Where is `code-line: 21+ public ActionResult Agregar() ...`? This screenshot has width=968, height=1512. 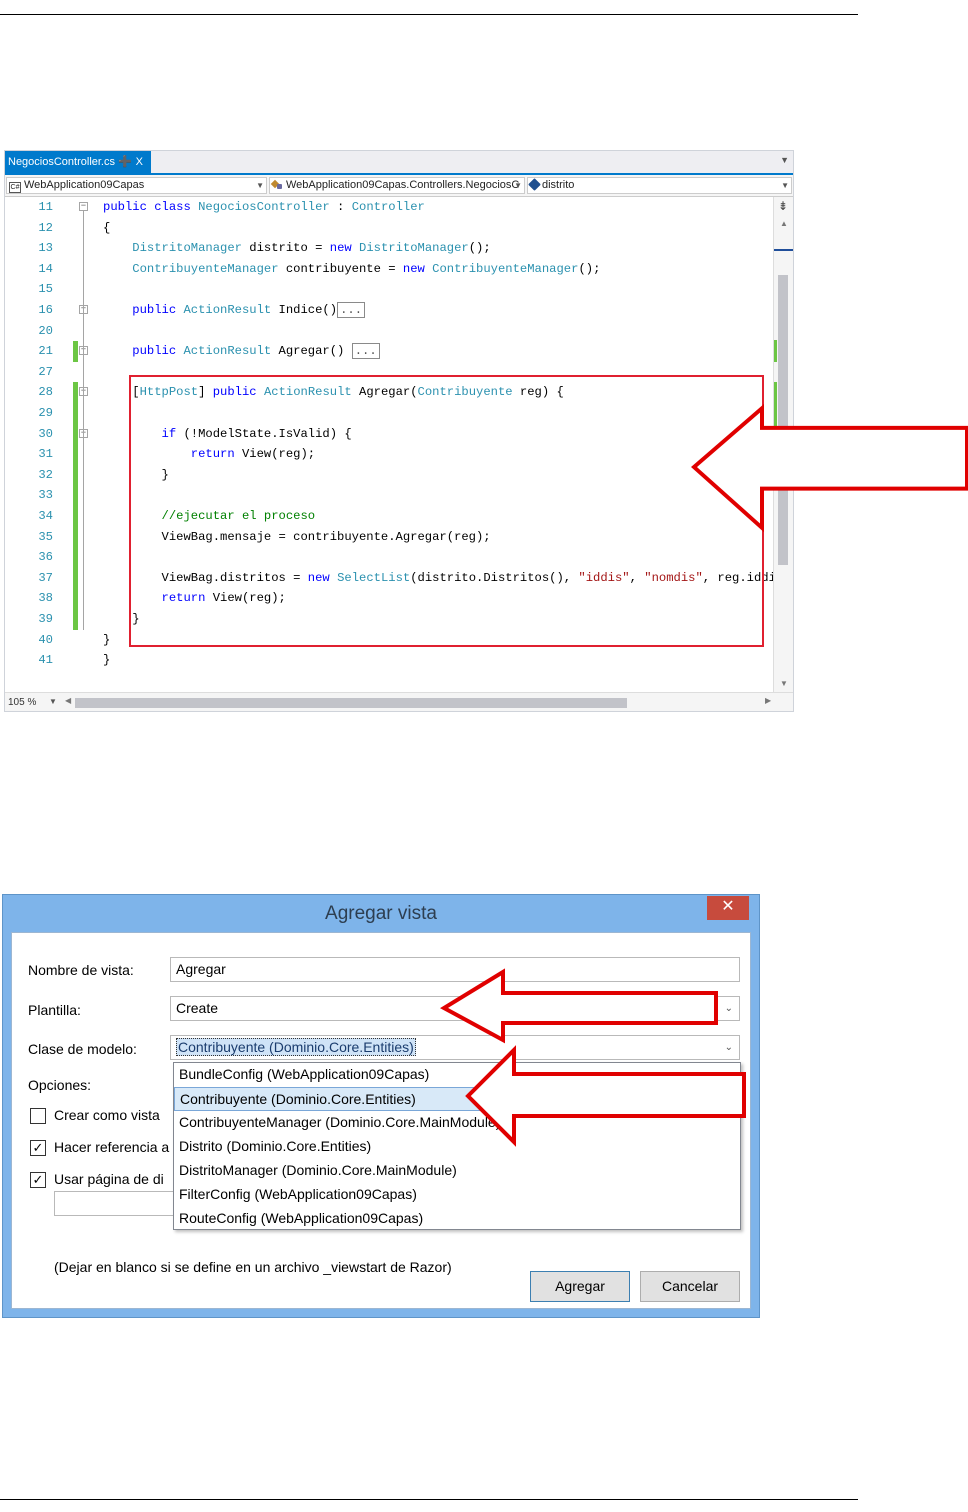
code-line: 21+ public ActionResult Agregar() ... is located at coordinates (390, 351).